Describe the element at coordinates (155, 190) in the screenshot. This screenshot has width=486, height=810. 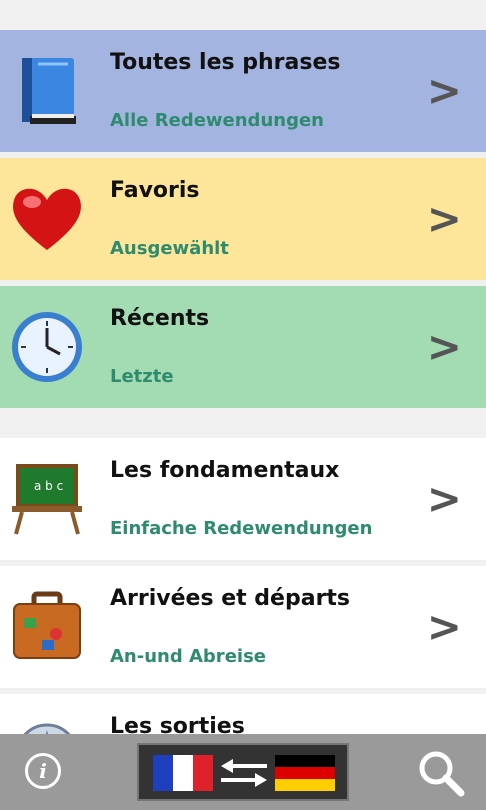
I see `category-title: Favoris` at that location.